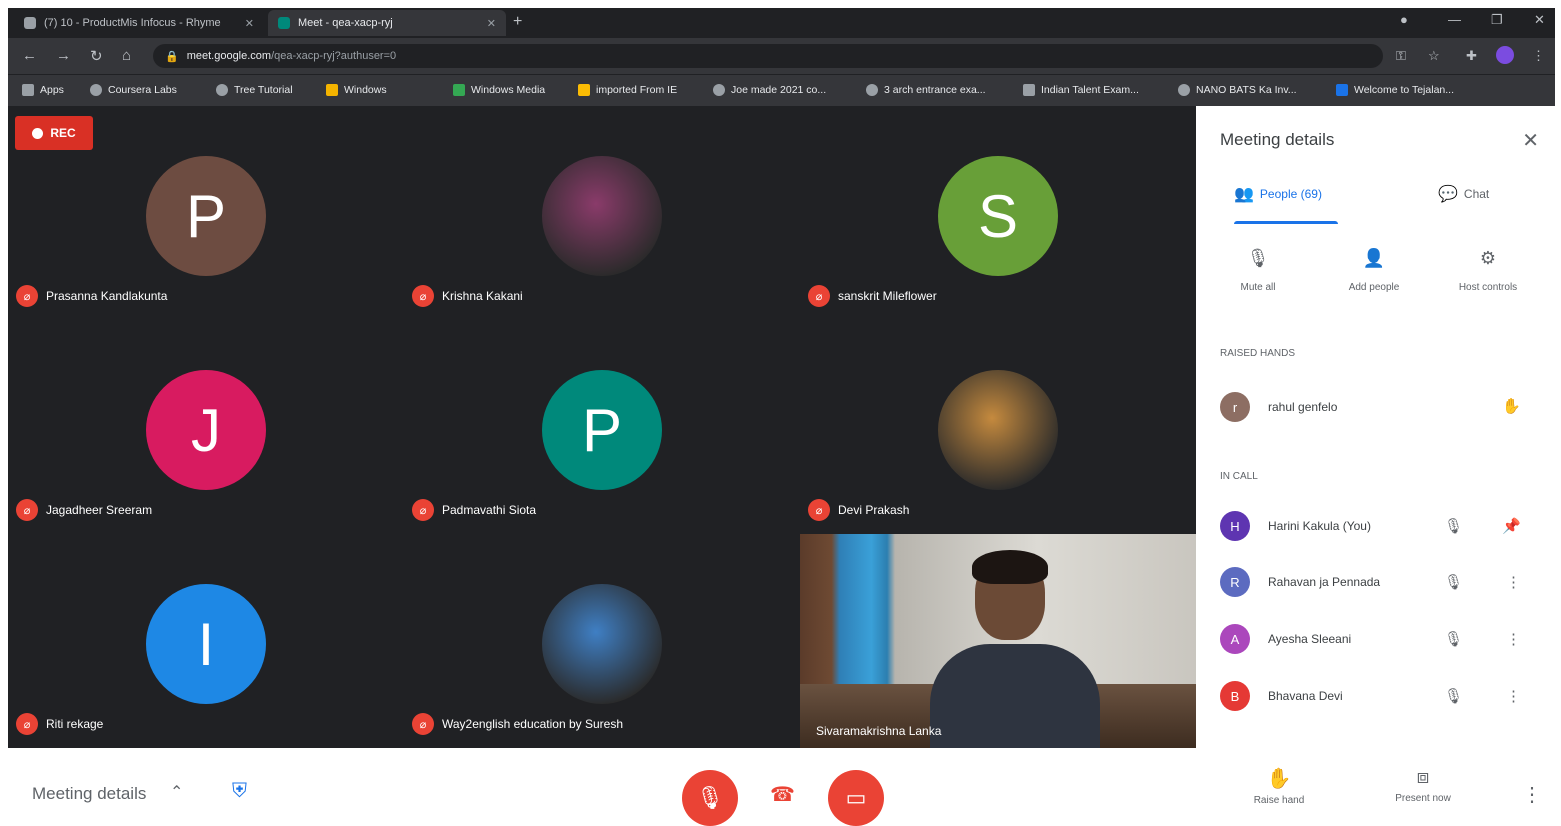 This screenshot has height=826, width=1561. I want to click on mic-toggle-button: 🎙, so click(710, 798).